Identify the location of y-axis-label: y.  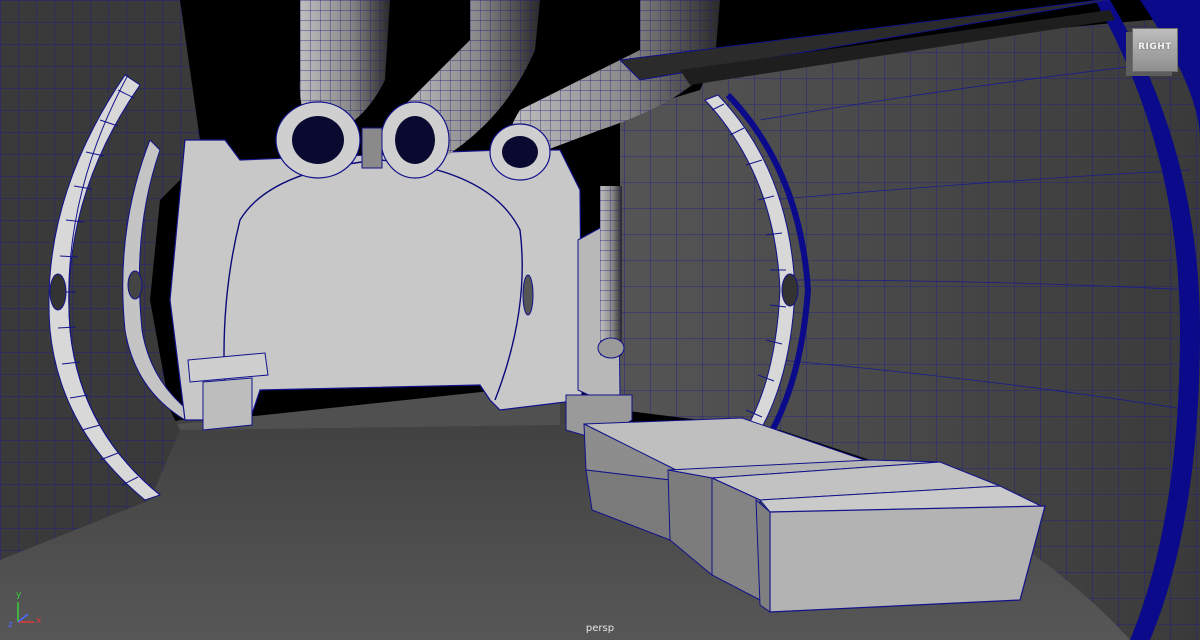
(19, 595).